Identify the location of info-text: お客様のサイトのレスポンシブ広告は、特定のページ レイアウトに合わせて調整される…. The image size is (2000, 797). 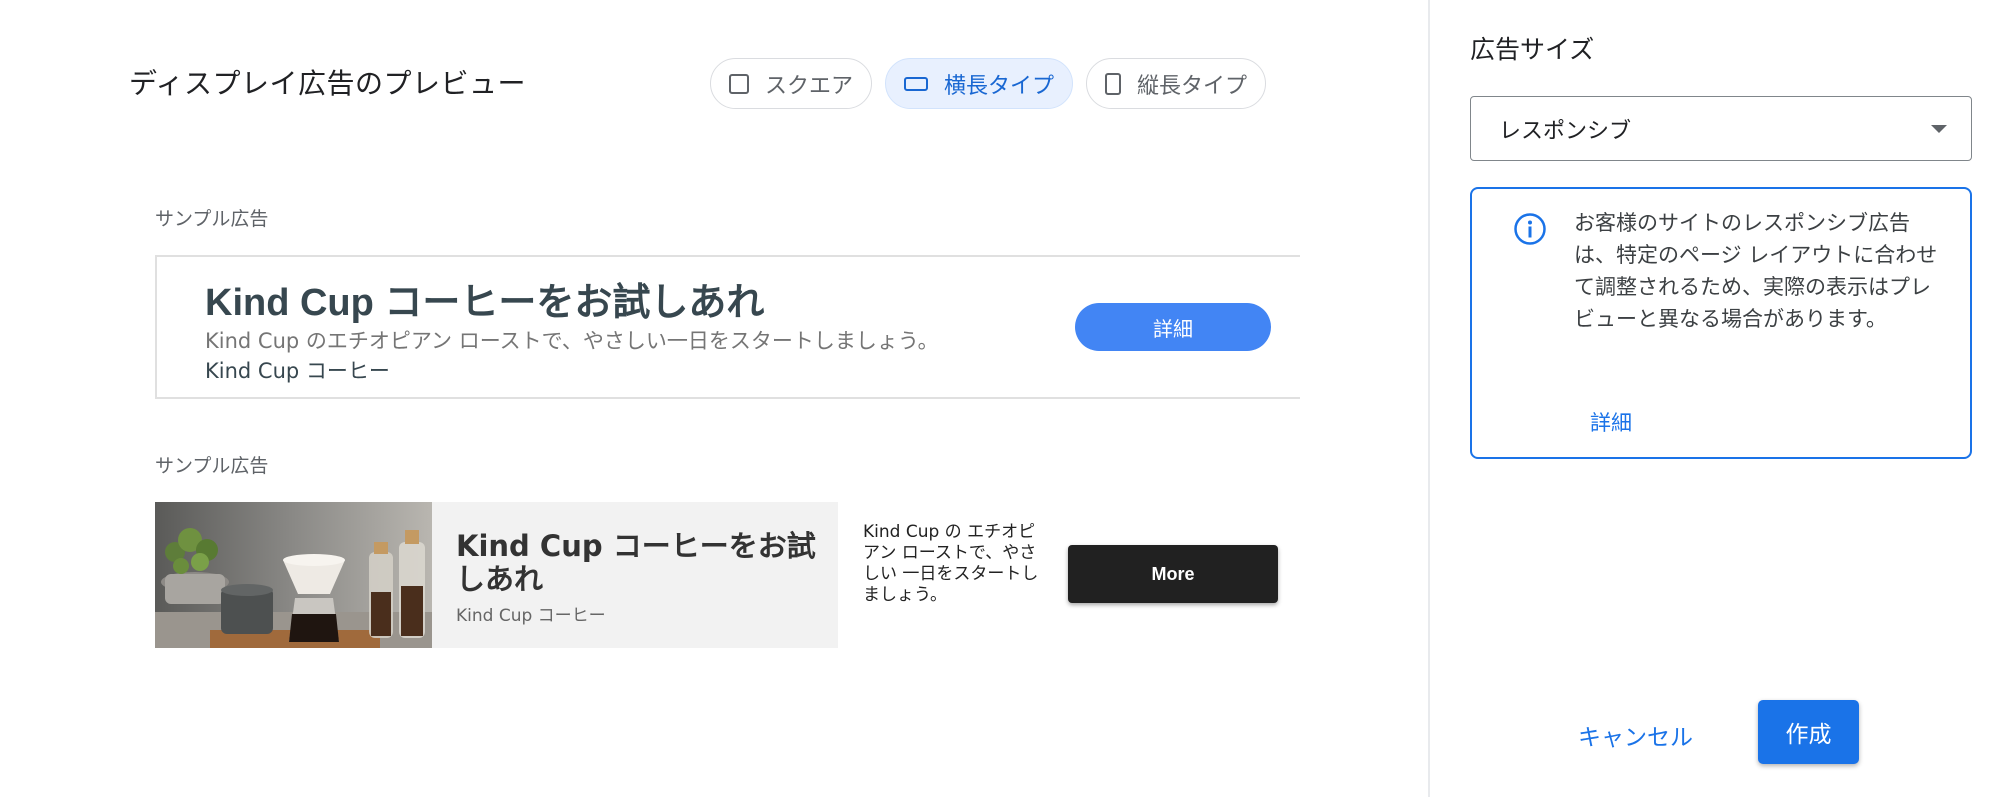
(1756, 271).